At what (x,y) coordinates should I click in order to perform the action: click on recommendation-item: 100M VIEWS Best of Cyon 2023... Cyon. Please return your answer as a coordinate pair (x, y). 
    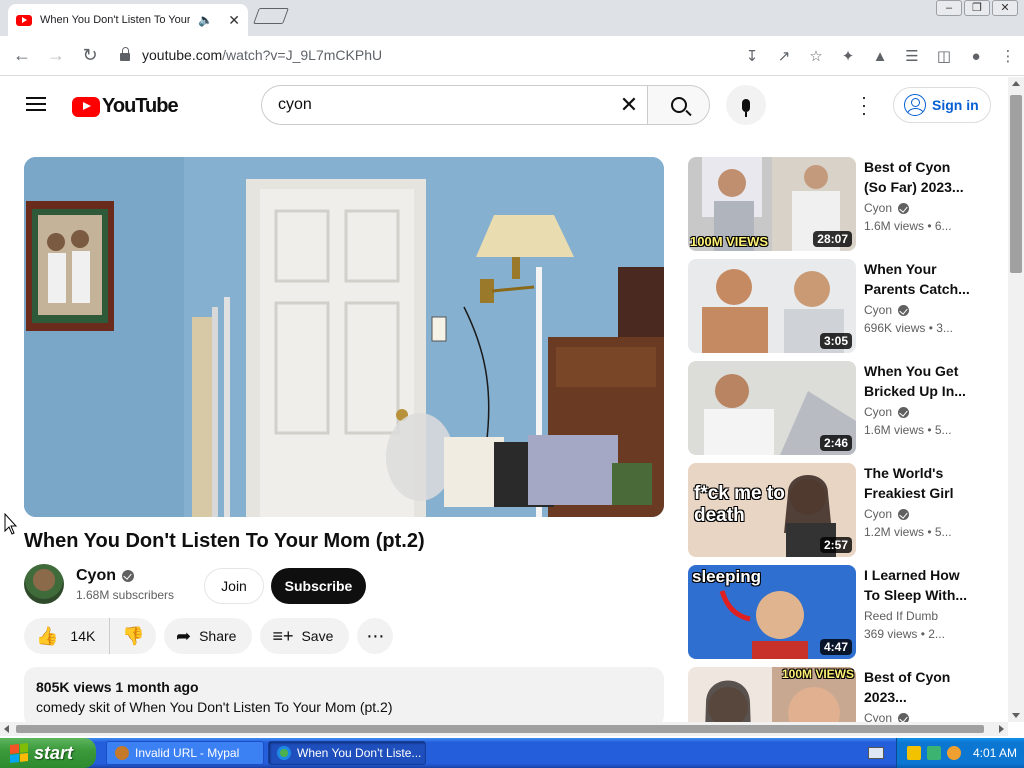
    Looking at the image, I should click on (844, 694).